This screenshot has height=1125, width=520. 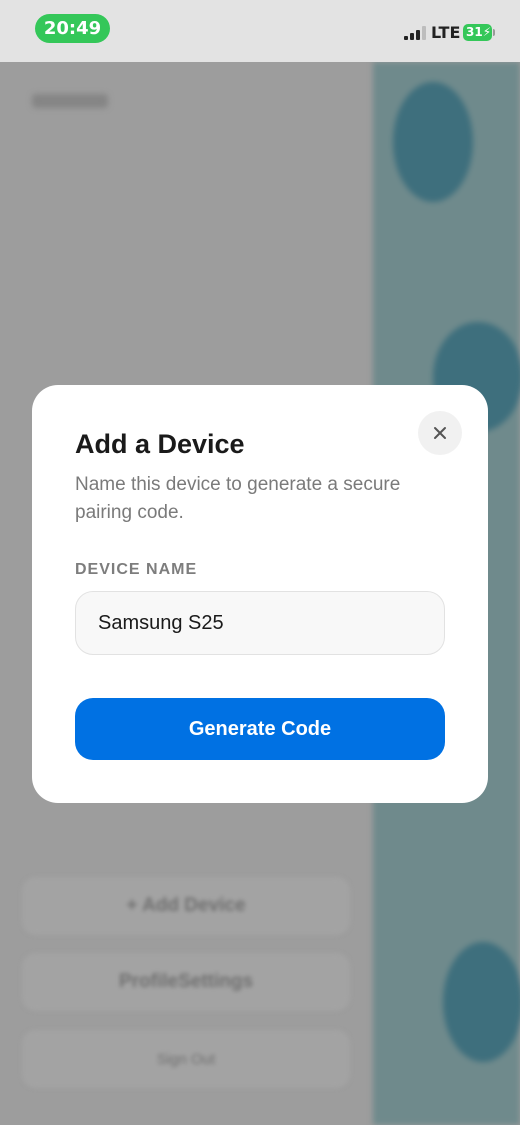 What do you see at coordinates (72, 28) in the screenshot?
I see `status-time: 20:49` at bounding box center [72, 28].